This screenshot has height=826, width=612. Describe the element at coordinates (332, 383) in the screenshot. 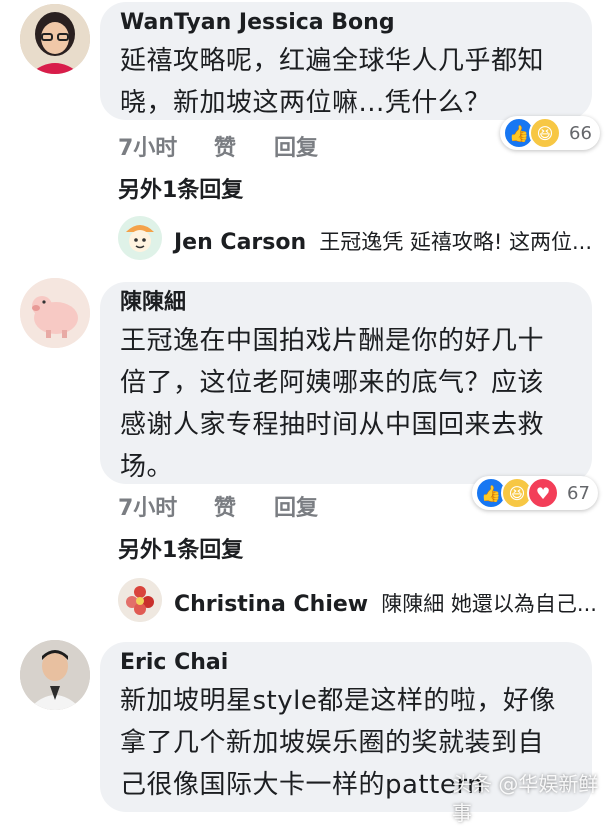

I see `comment-text-line: 倍了，这位老阿姨哪来的底气？应该` at that location.